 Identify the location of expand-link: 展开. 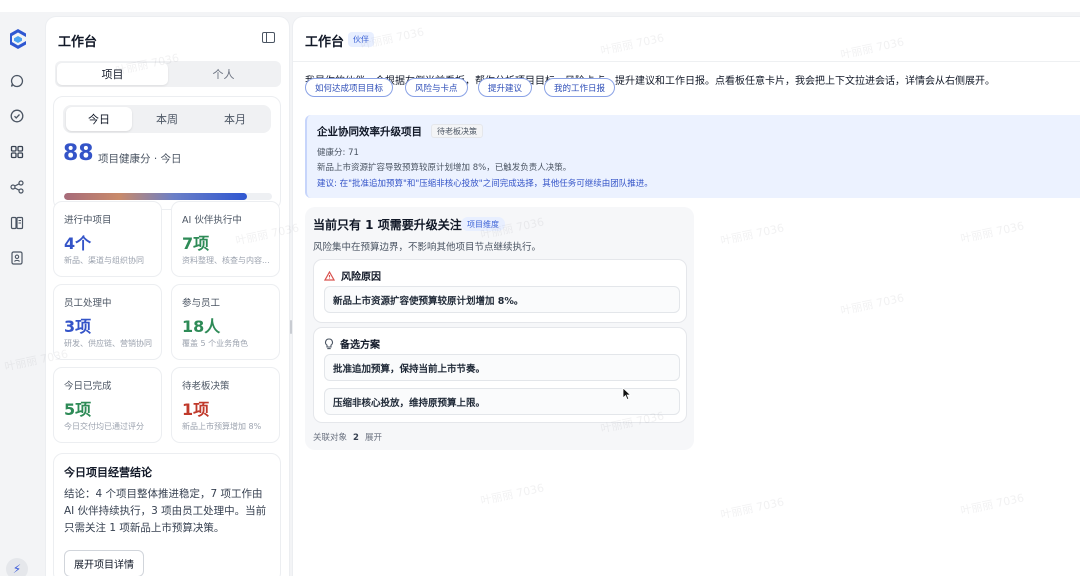
(373, 438).